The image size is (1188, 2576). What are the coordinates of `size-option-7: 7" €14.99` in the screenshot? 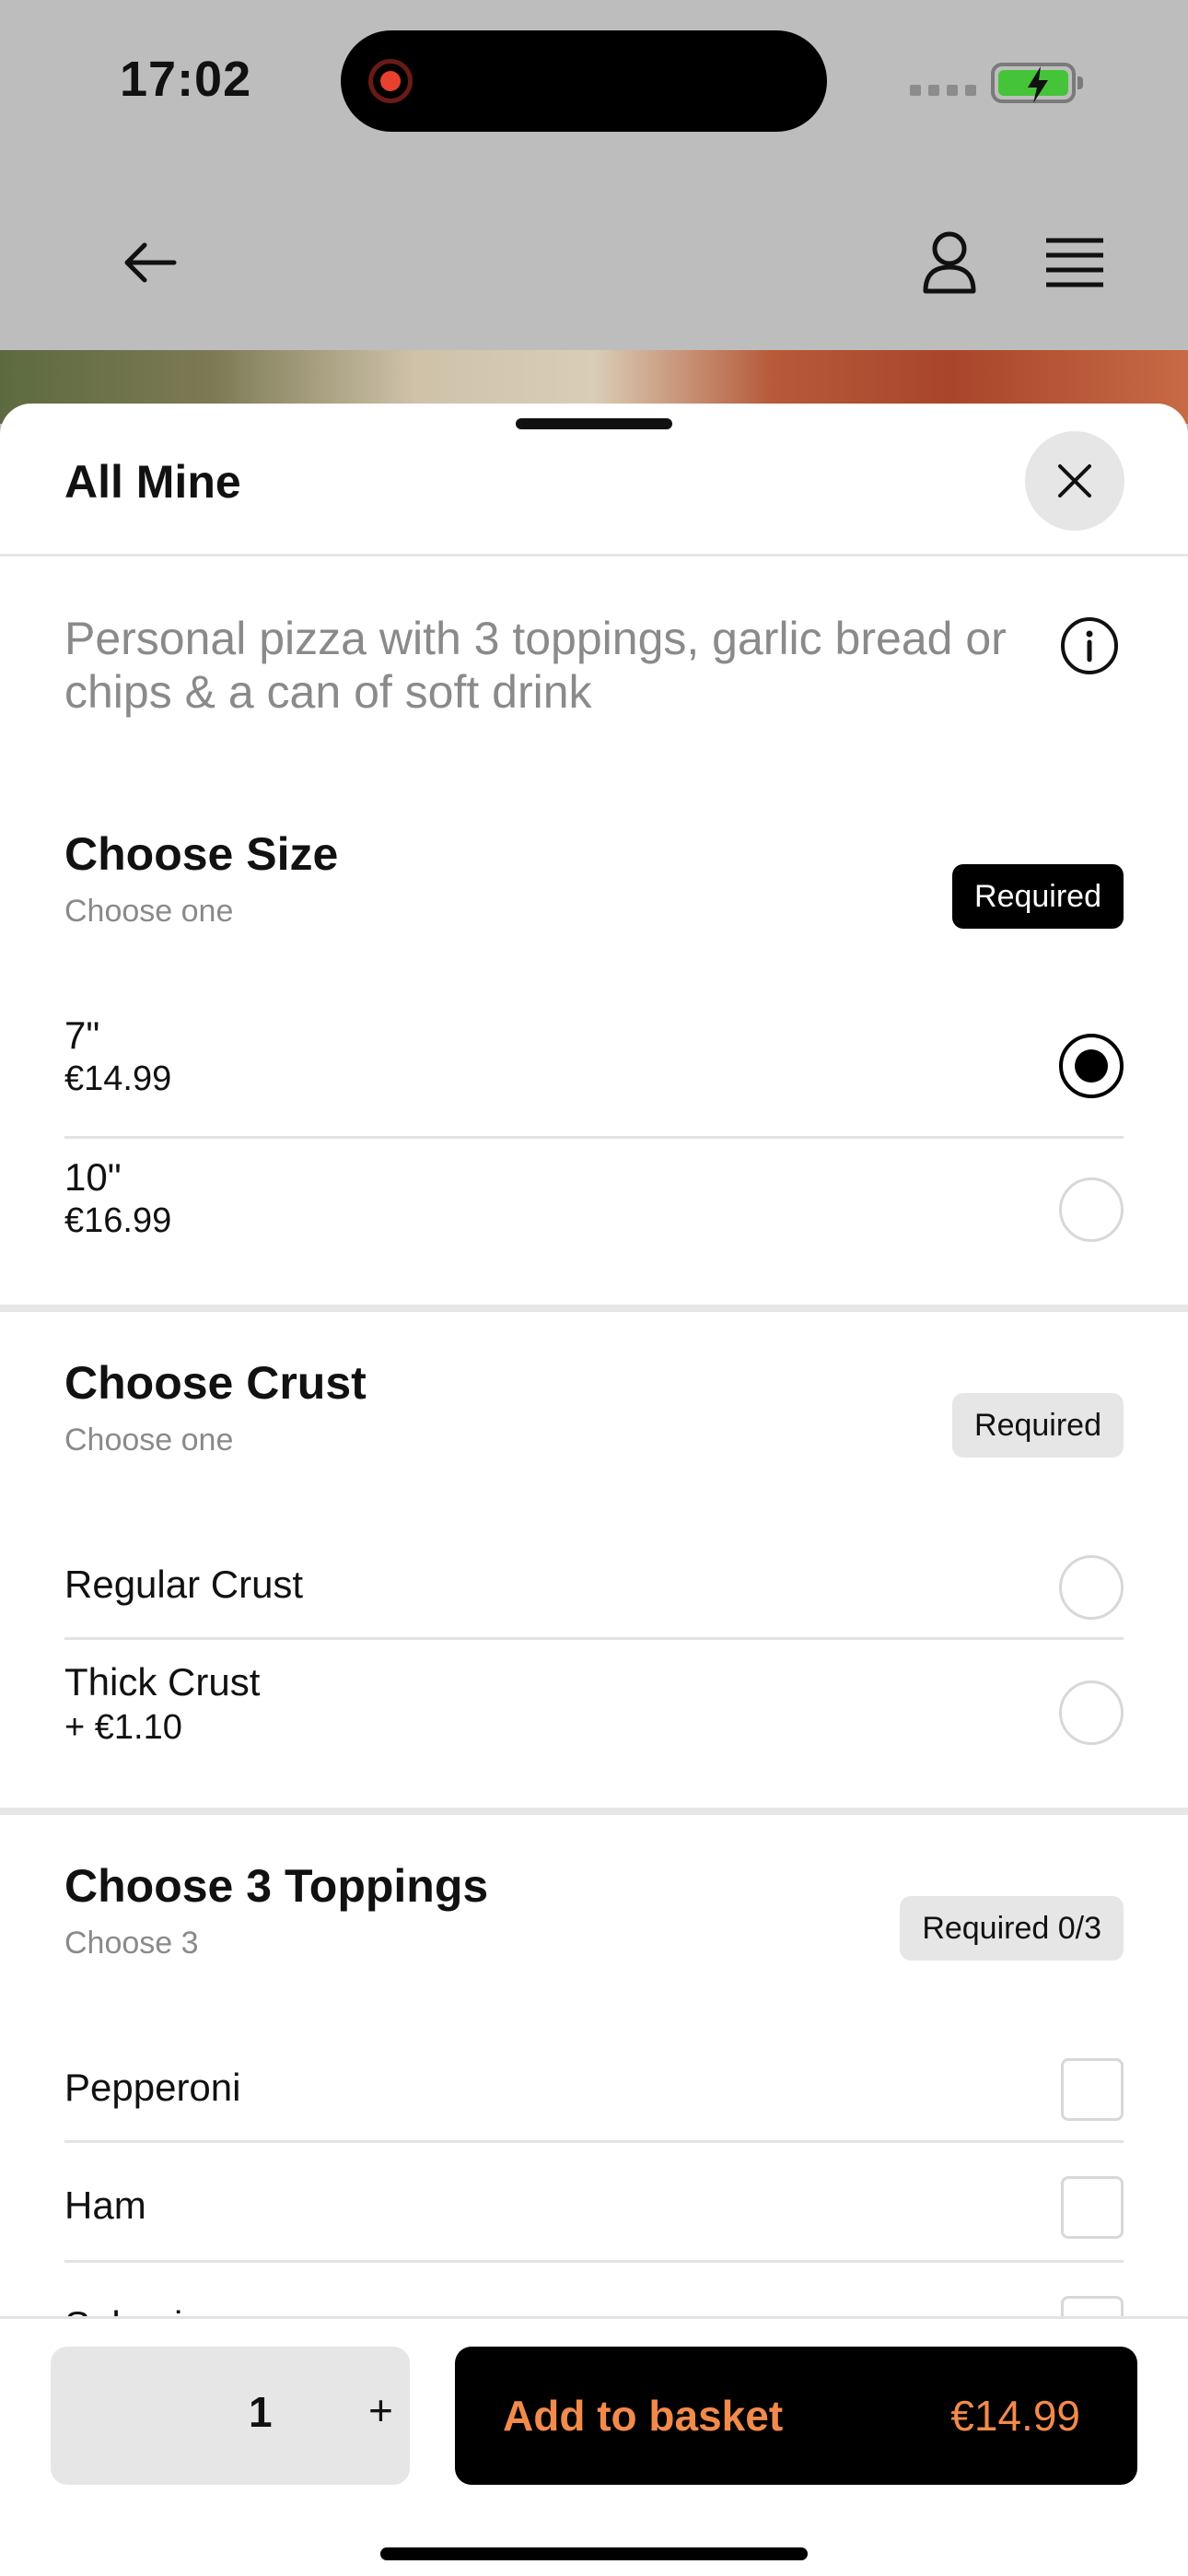 It's located at (594, 1071).